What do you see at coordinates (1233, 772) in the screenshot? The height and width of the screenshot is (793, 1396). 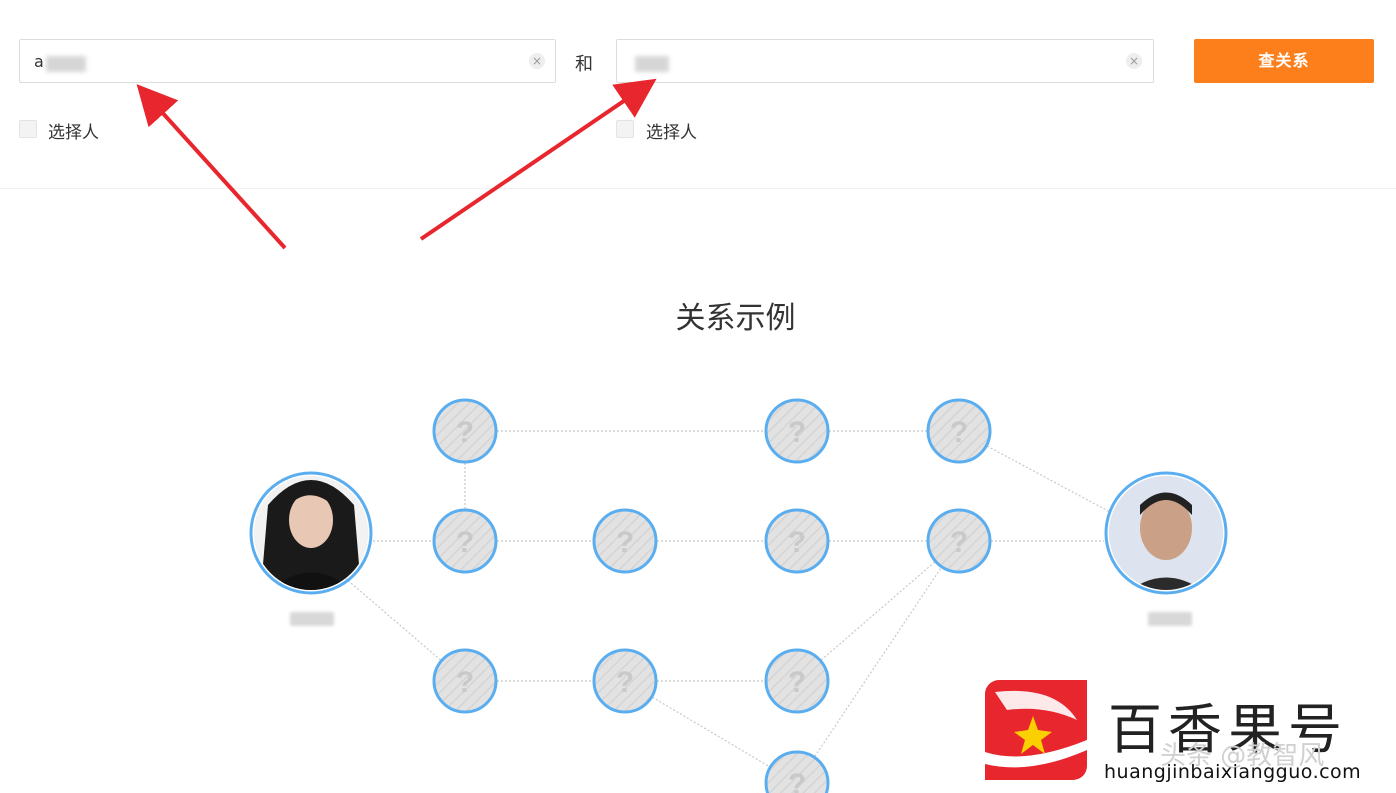 I see `brand-domain: huangjinbaixiangguo.com` at bounding box center [1233, 772].